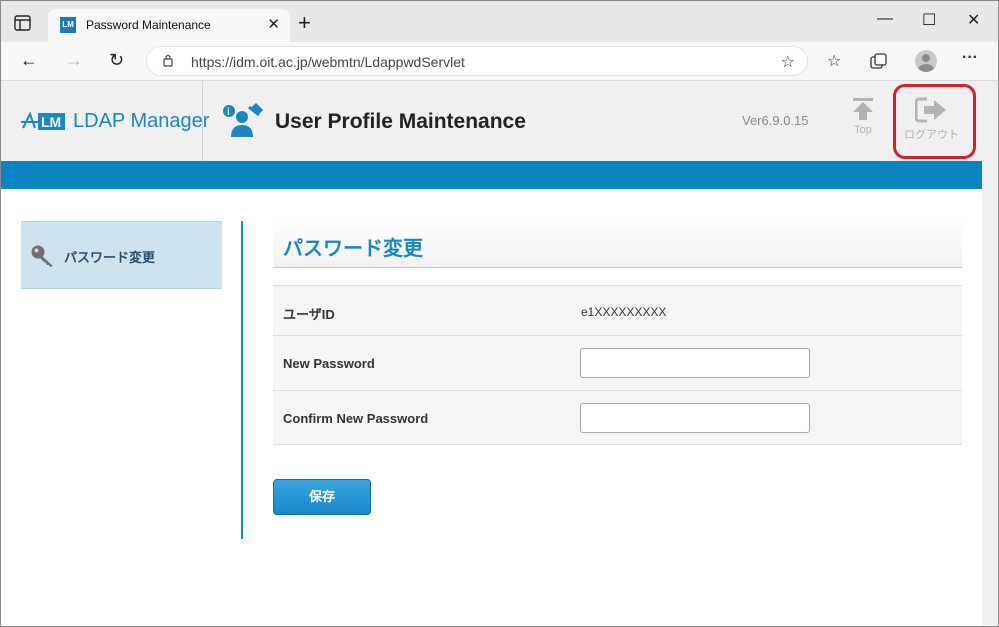  I want to click on collections-icon, so click(878, 61).